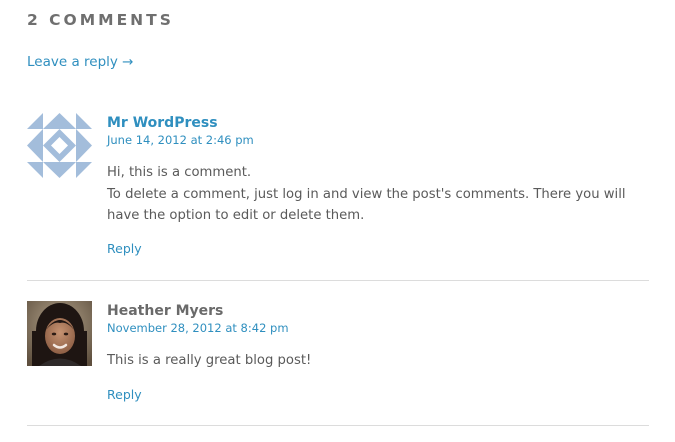 This screenshot has height=442, width=675. I want to click on comment-author-name: Heather Myers, so click(165, 311).